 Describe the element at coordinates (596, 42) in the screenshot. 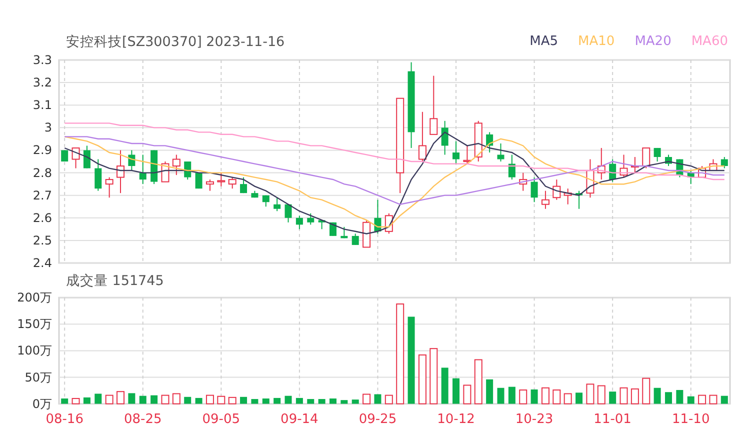

I see `legend-label: MA10` at that location.